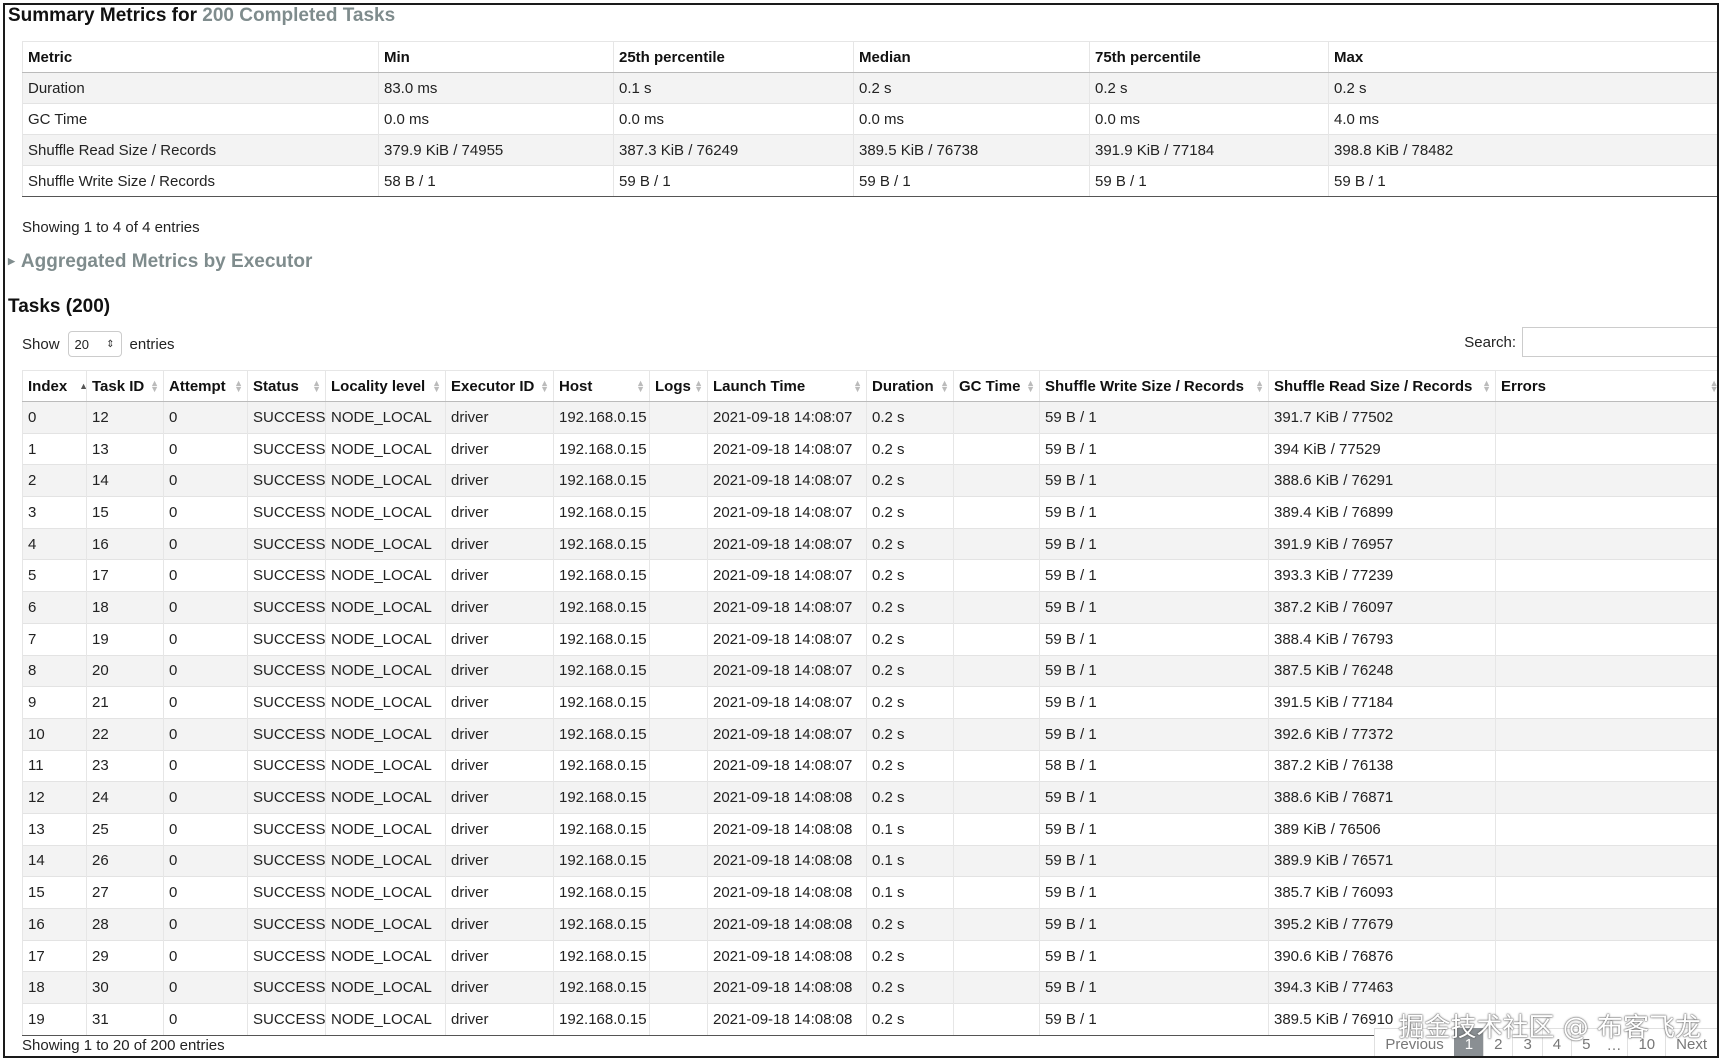 The height and width of the screenshot is (1064, 1725). Describe the element at coordinates (787, 386) in the screenshot. I see `column-header-launch-time: Launch Time ▲ ▼` at that location.